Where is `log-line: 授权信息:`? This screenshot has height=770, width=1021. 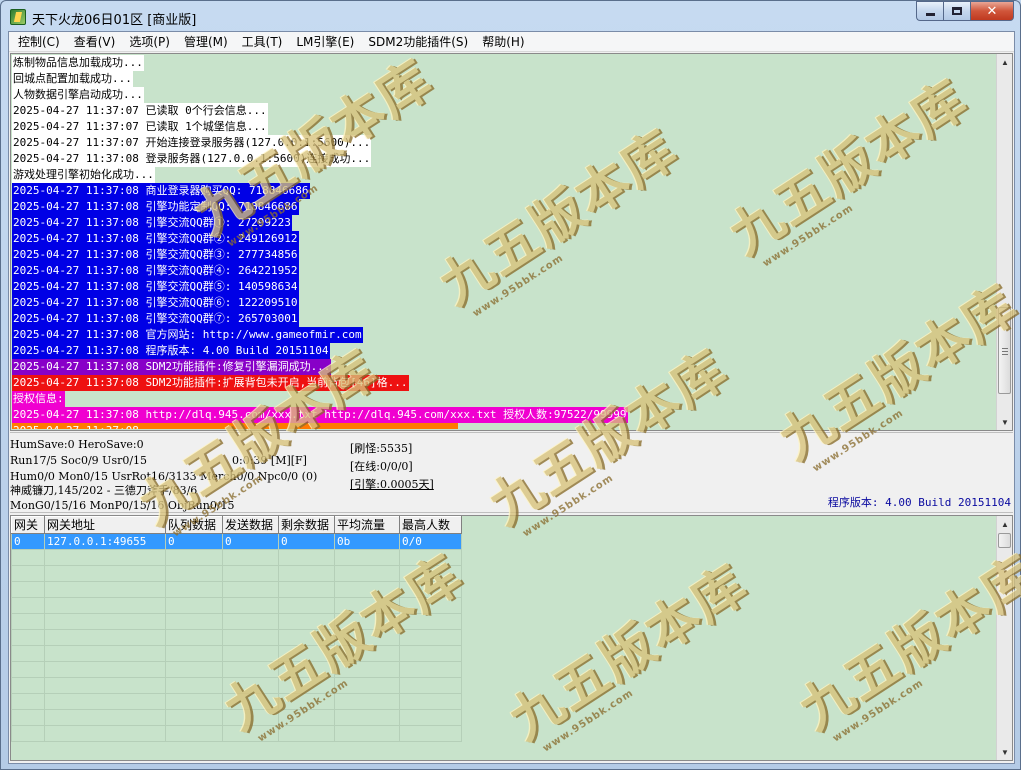 log-line: 授权信息: is located at coordinates (504, 399).